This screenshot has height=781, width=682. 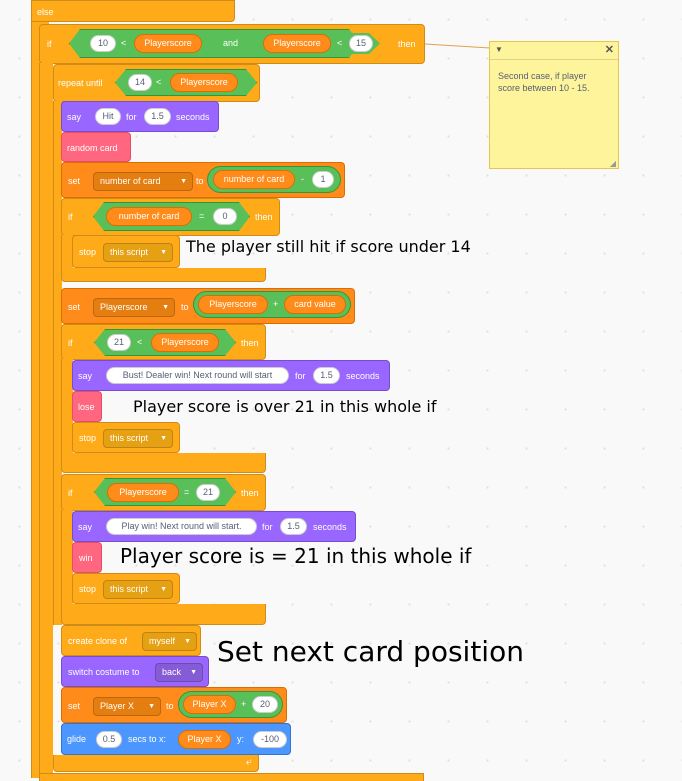 What do you see at coordinates (609, 49) in the screenshot?
I see `close-icon: ✕` at bounding box center [609, 49].